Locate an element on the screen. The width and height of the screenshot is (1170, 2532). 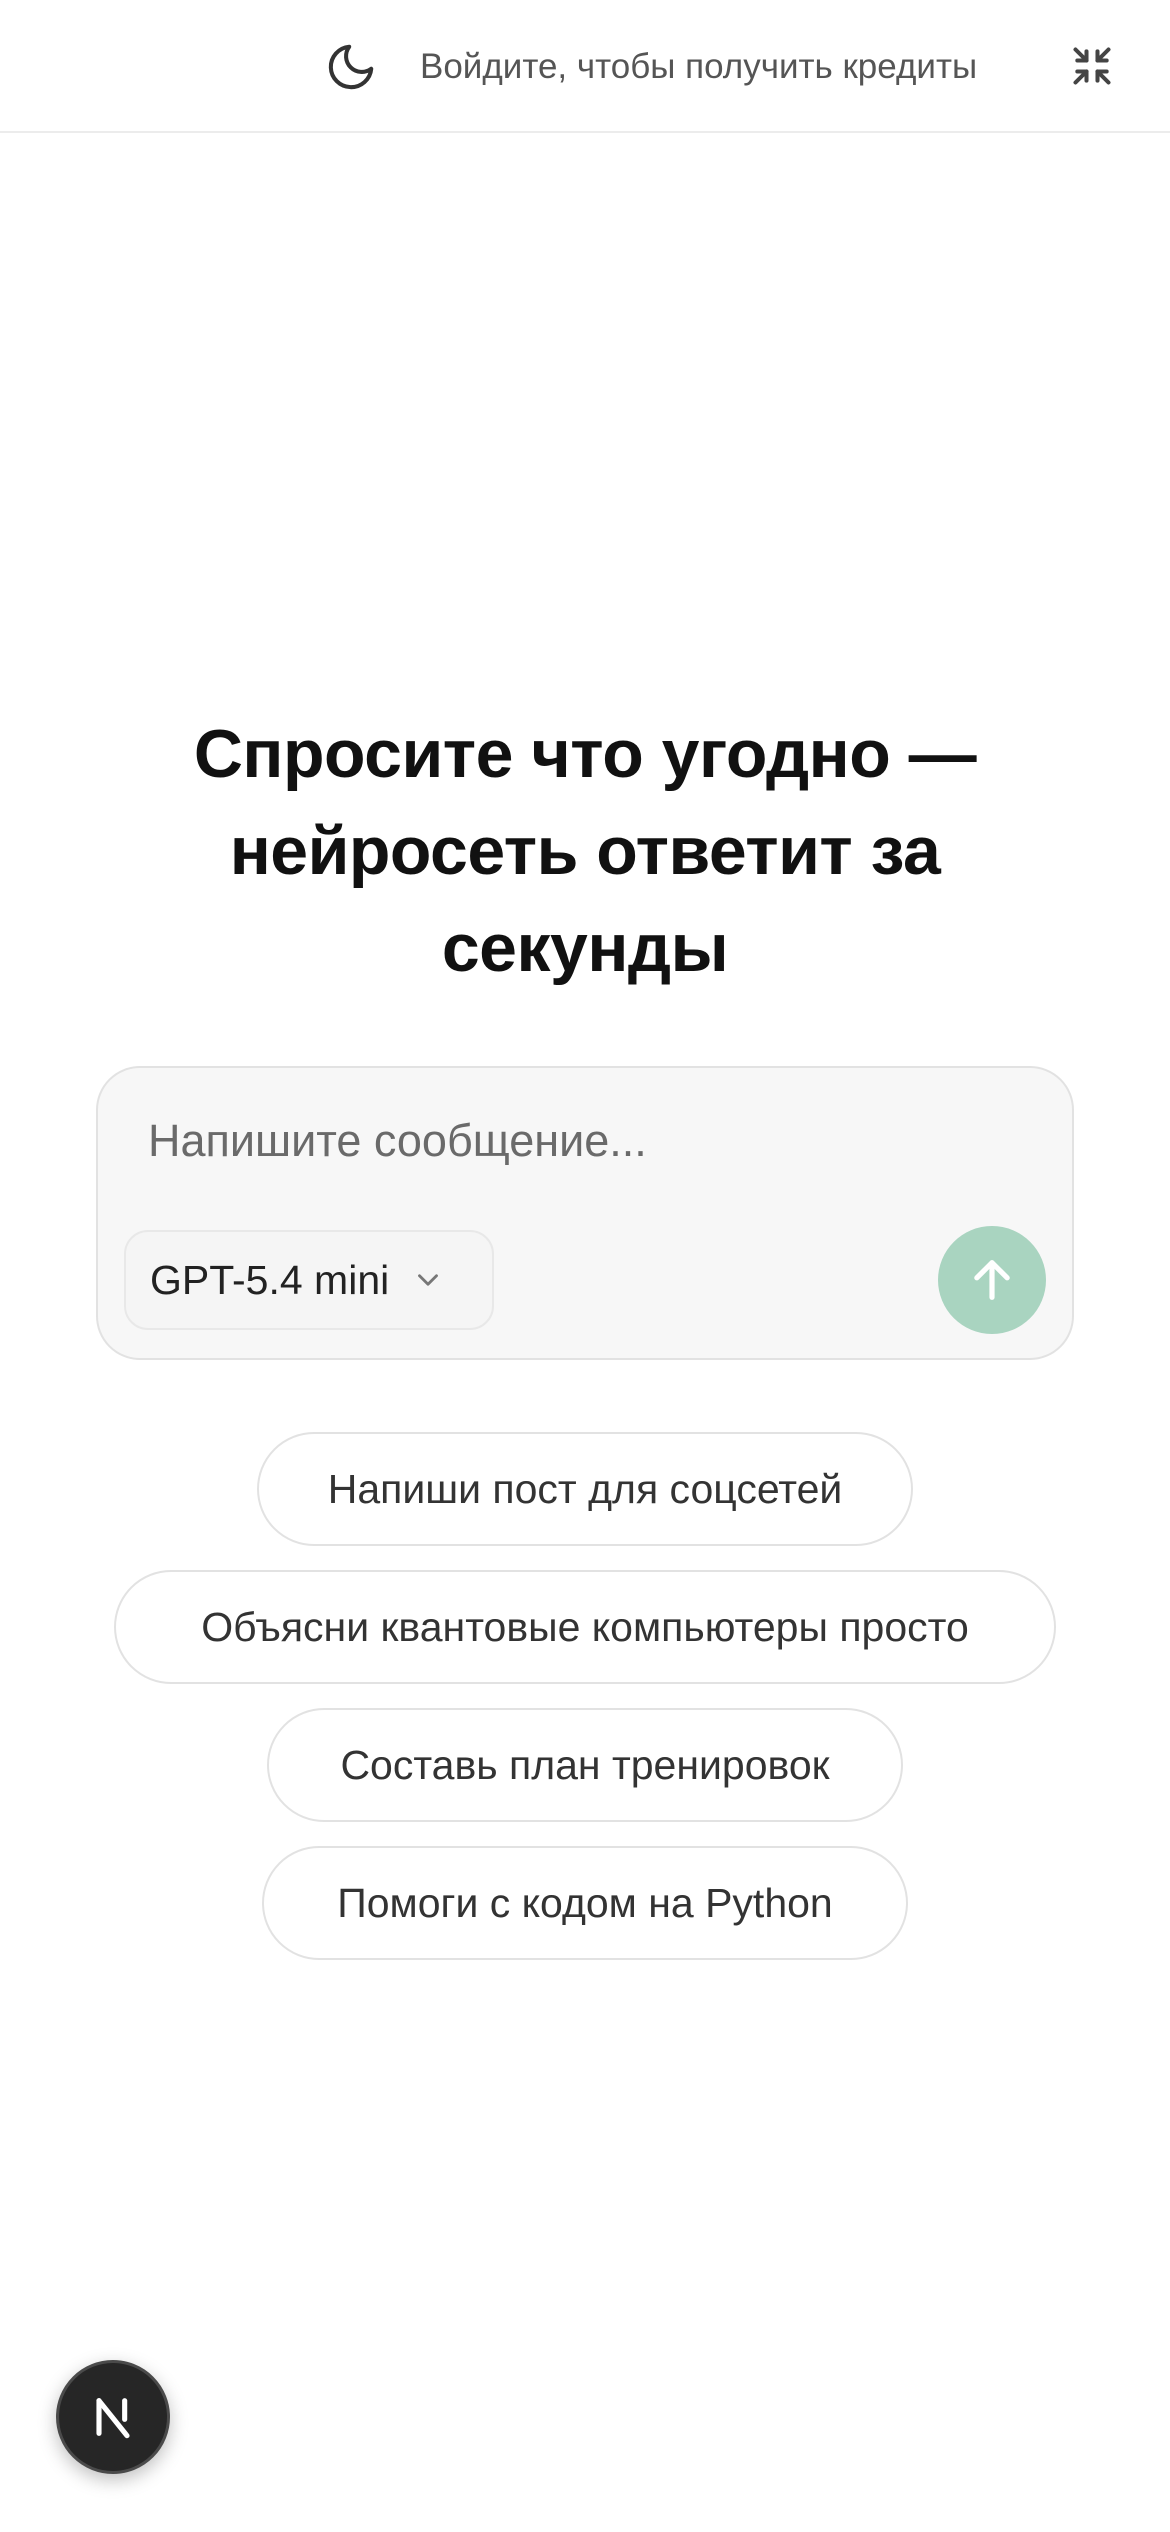
top-bar: Войдите, чтобы получить кредиты is located at coordinates (585, 66).